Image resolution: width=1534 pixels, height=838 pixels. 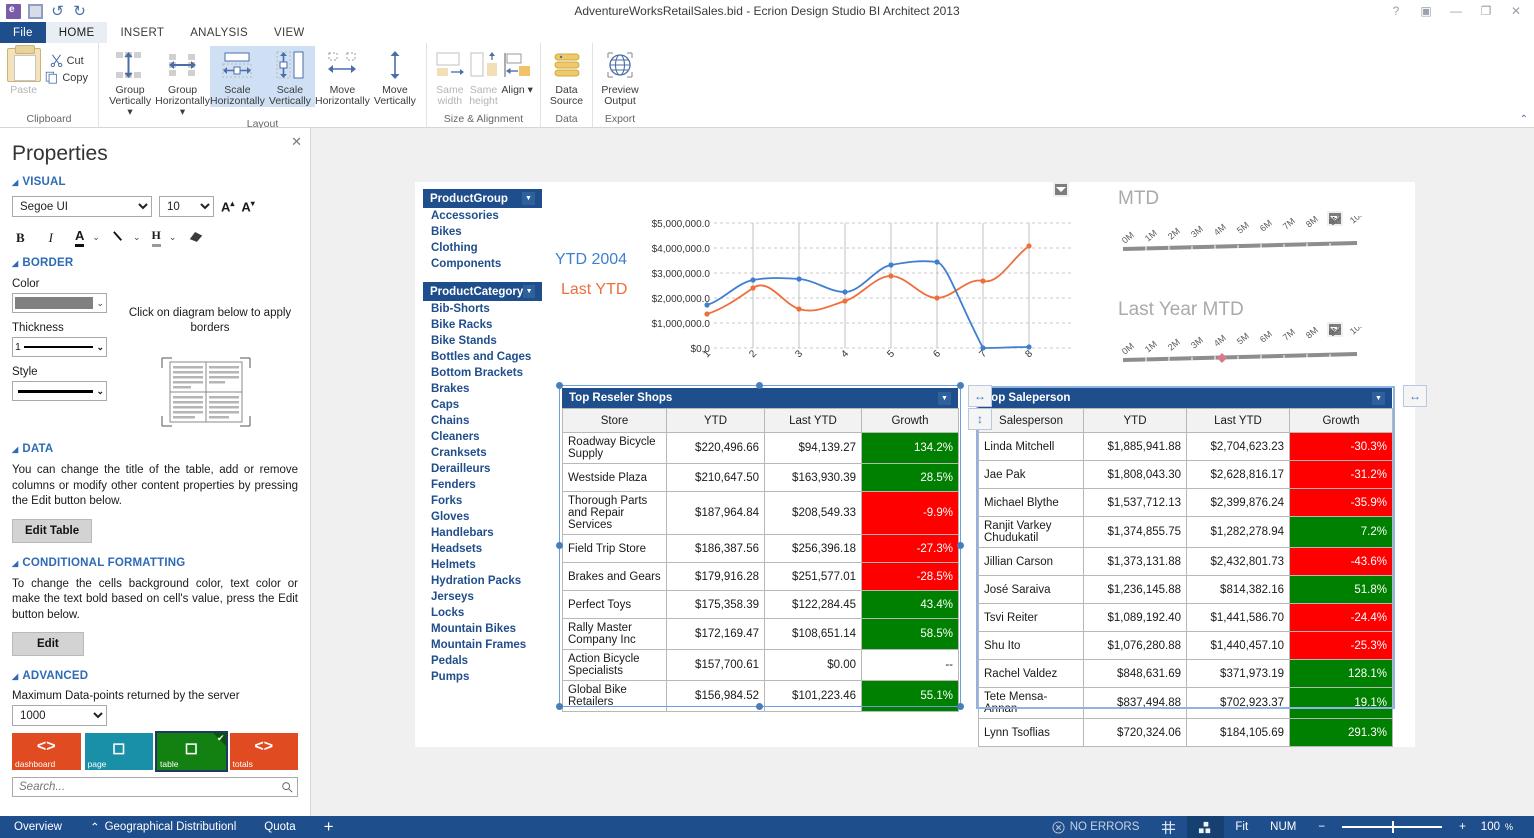 What do you see at coordinates (206, 392) in the screenshot?
I see `border-diagram` at bounding box center [206, 392].